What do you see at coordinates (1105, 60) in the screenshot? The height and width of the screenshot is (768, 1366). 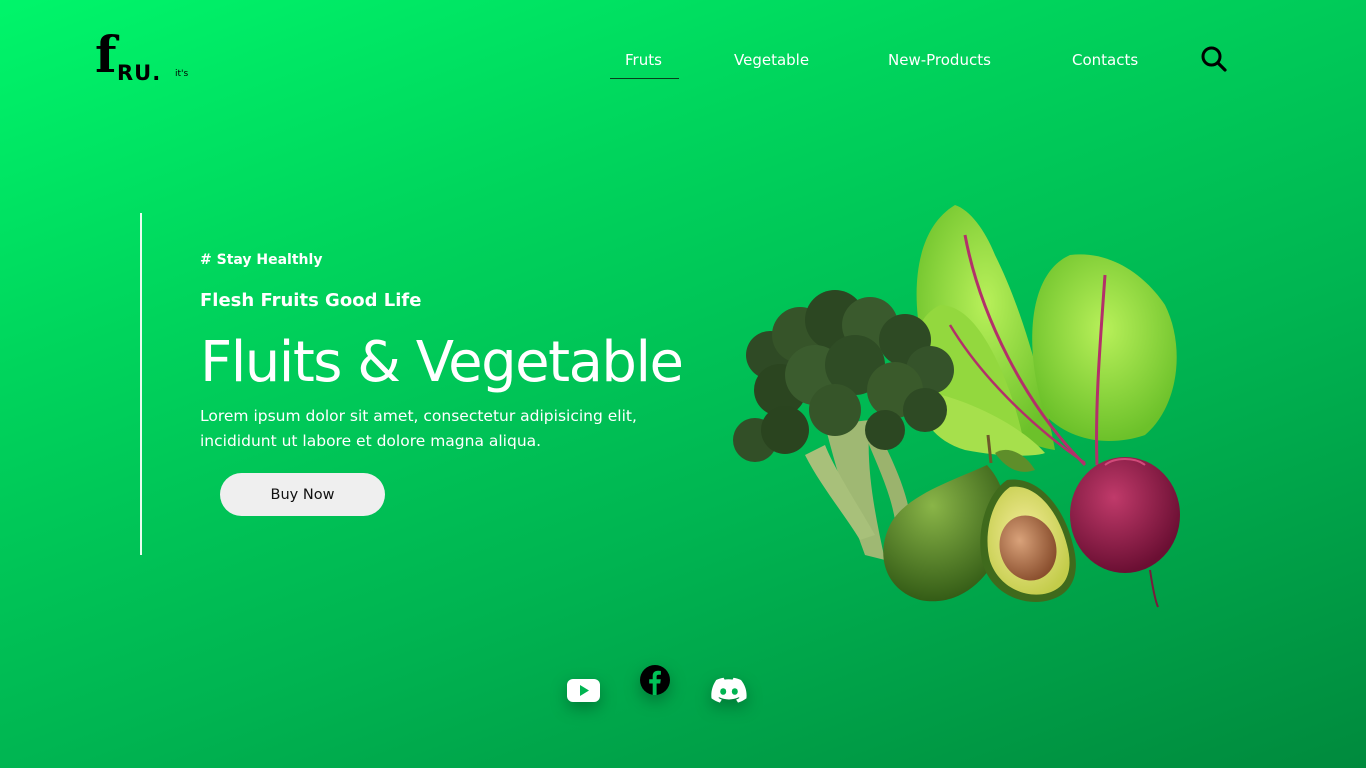 I see `nav-item-contacts: Contacts` at bounding box center [1105, 60].